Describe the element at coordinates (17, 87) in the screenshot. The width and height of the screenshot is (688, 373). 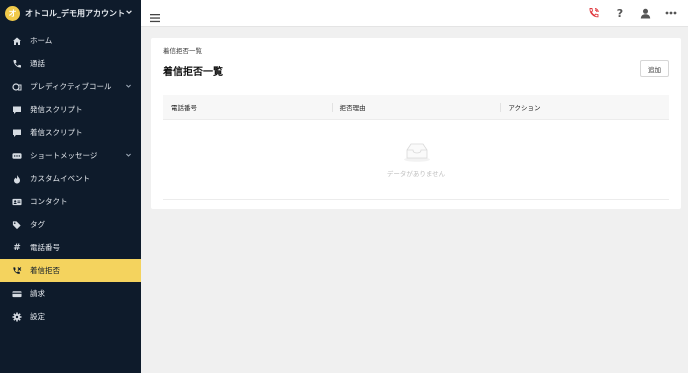
I see `predictive-call-icon` at that location.